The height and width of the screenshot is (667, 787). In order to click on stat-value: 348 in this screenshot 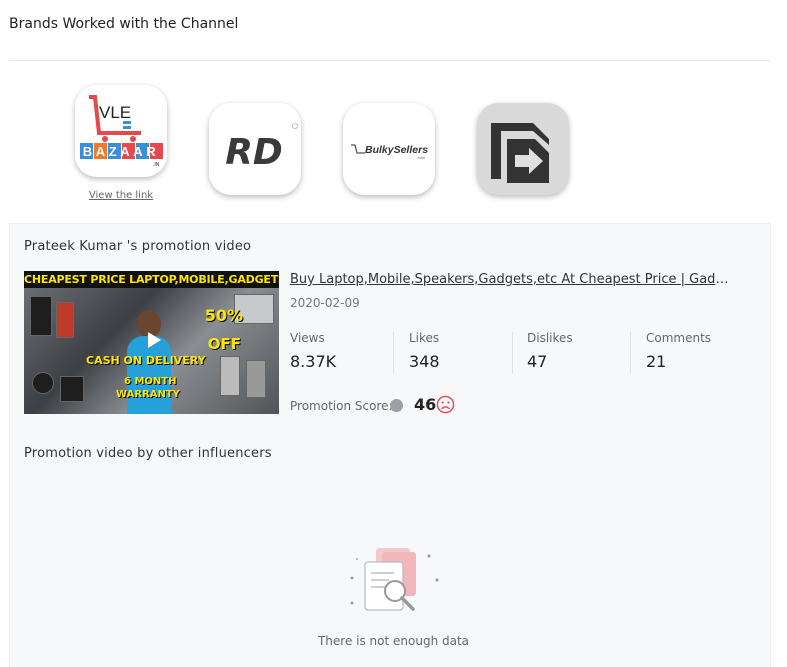, I will do `click(424, 361)`.